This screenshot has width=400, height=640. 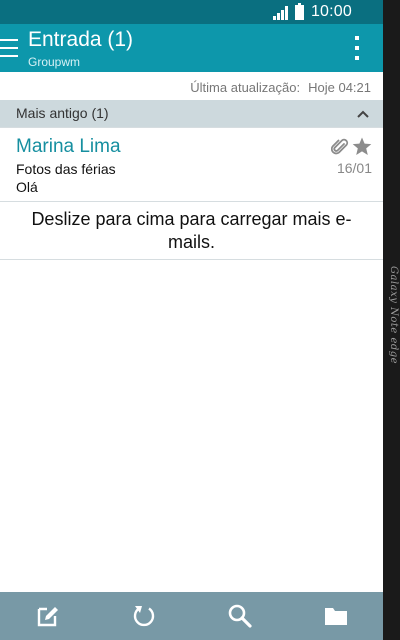 What do you see at coordinates (191, 616) in the screenshot?
I see `bottom-toolbar` at bounding box center [191, 616].